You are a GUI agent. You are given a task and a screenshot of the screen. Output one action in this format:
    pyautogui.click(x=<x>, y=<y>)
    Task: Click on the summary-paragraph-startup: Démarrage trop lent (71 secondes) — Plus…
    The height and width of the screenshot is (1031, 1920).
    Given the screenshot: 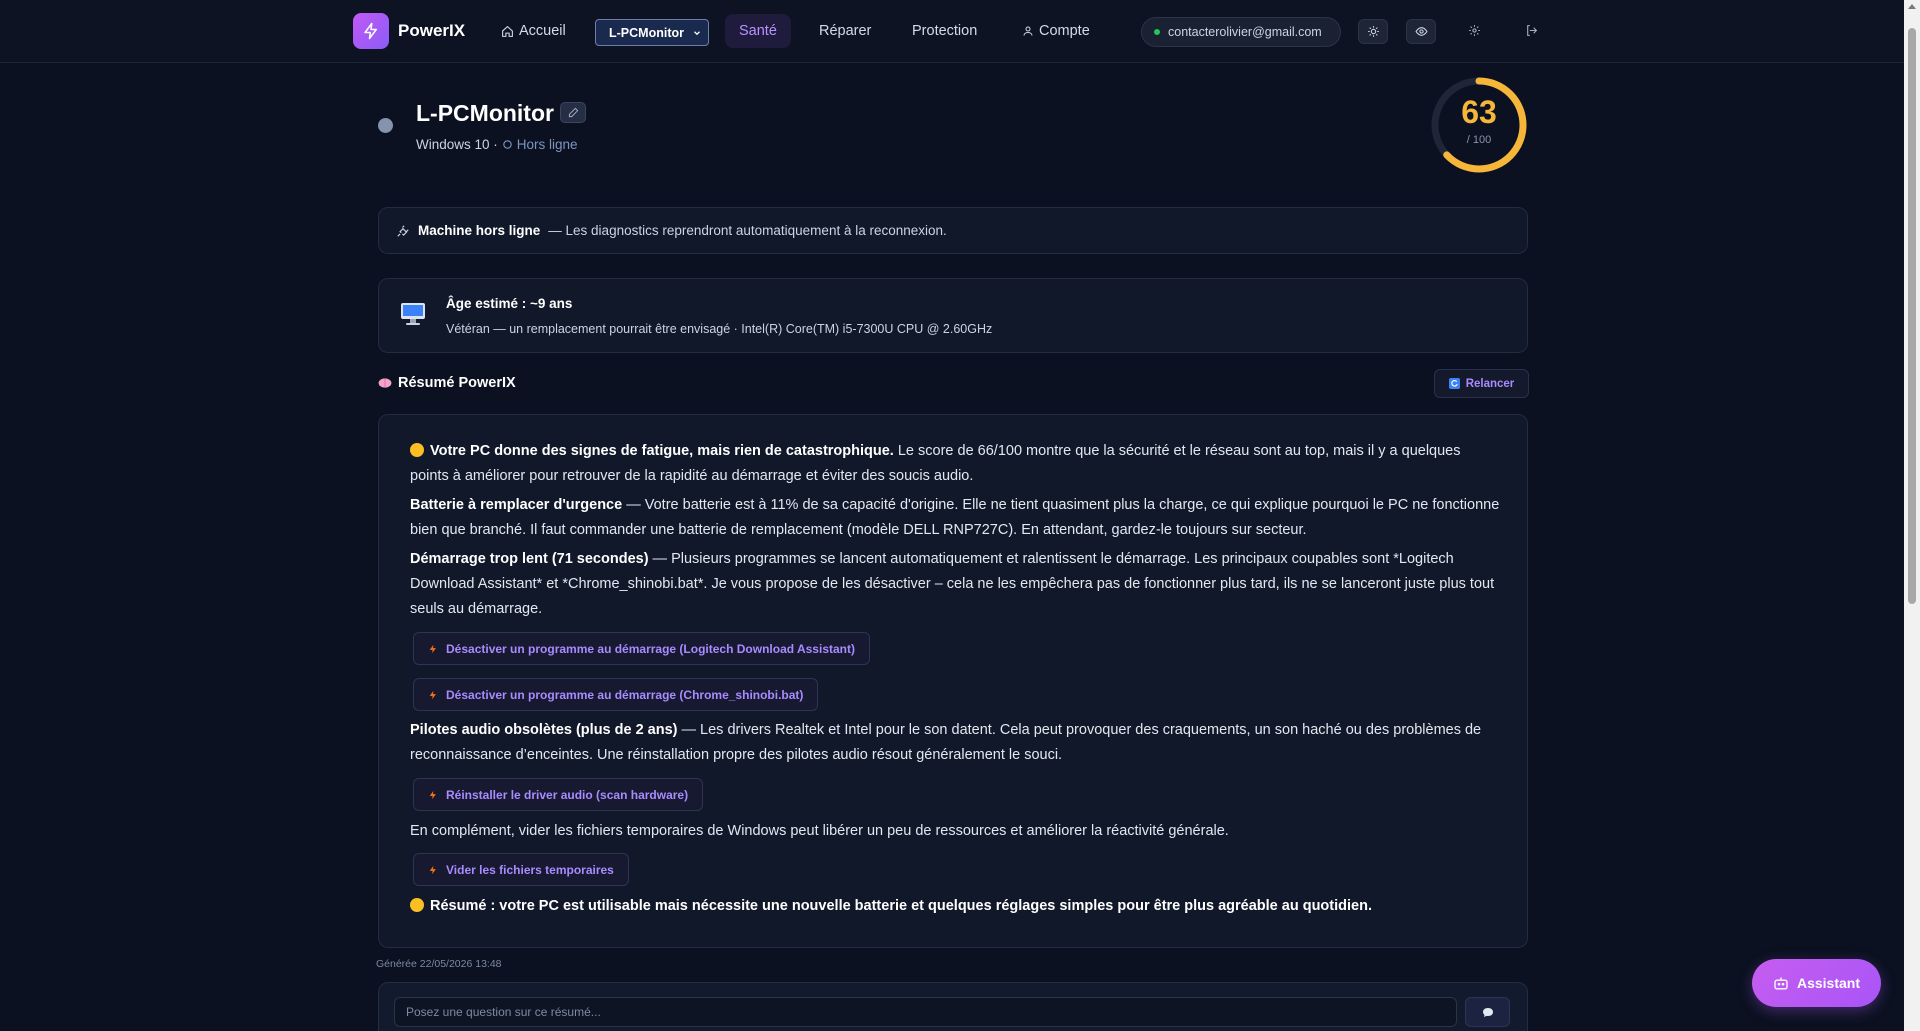 What is the action you would take?
    pyautogui.click(x=955, y=584)
    